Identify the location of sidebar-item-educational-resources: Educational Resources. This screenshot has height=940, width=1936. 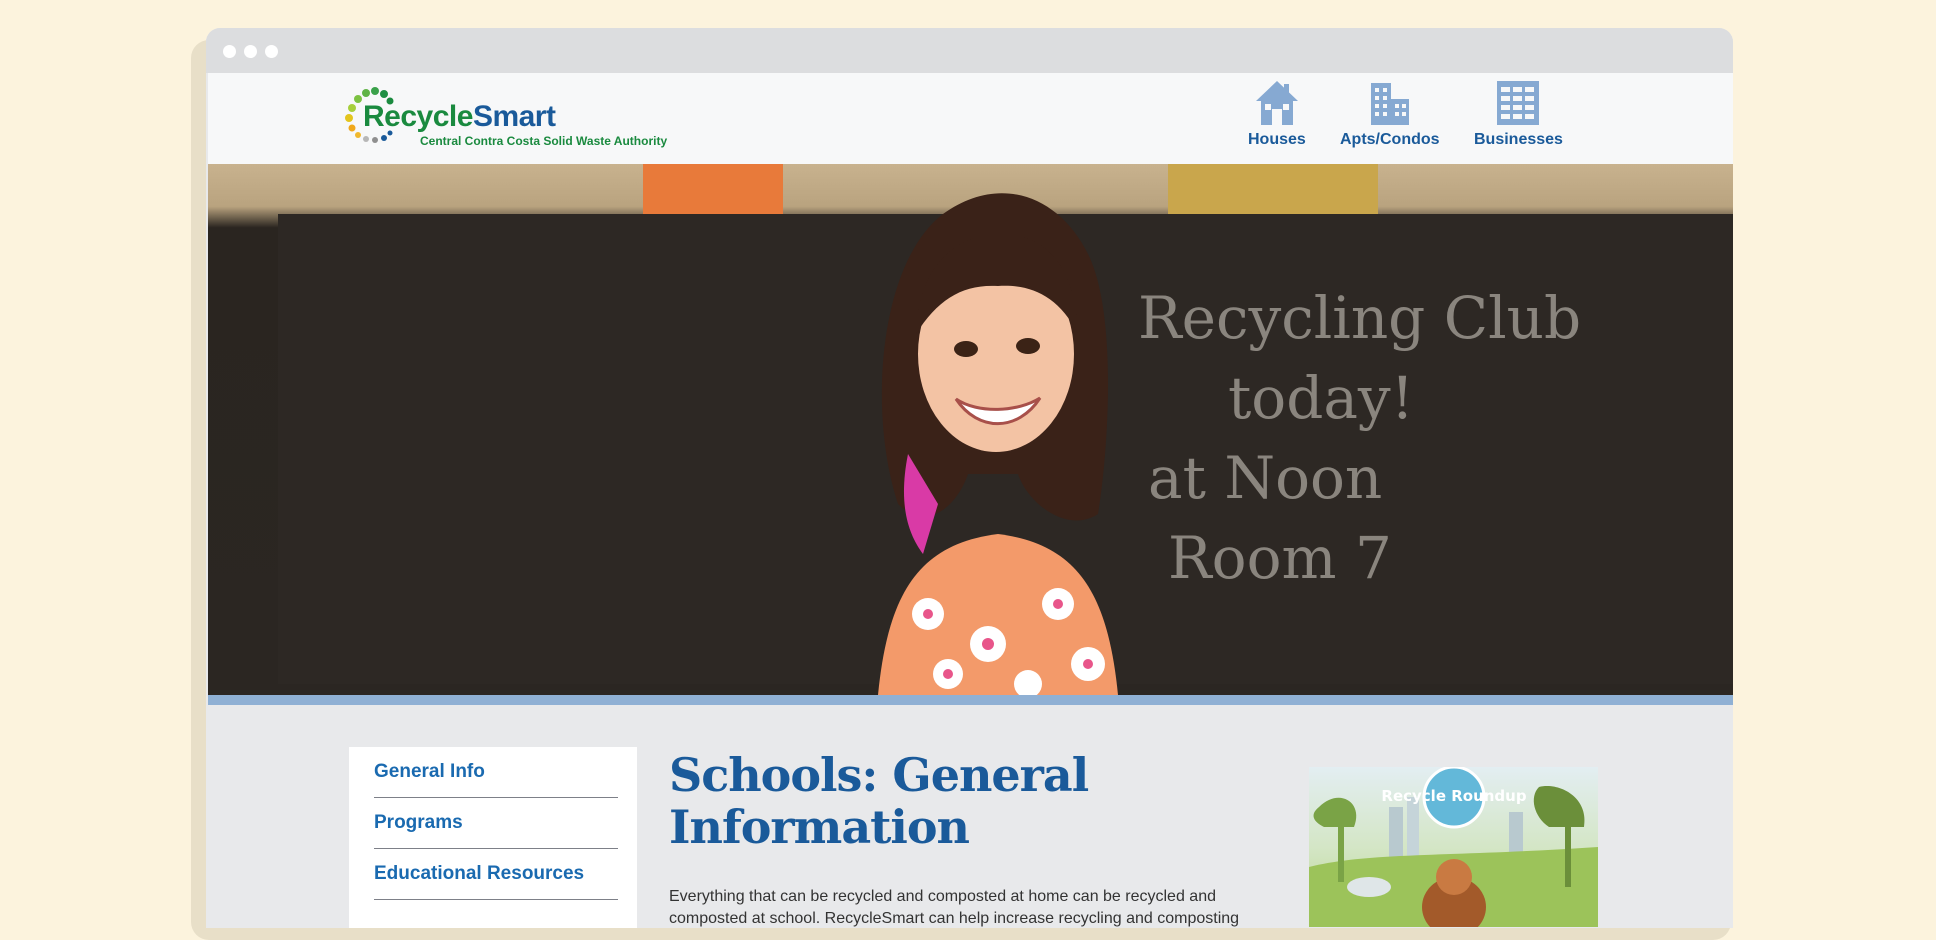
(496, 874).